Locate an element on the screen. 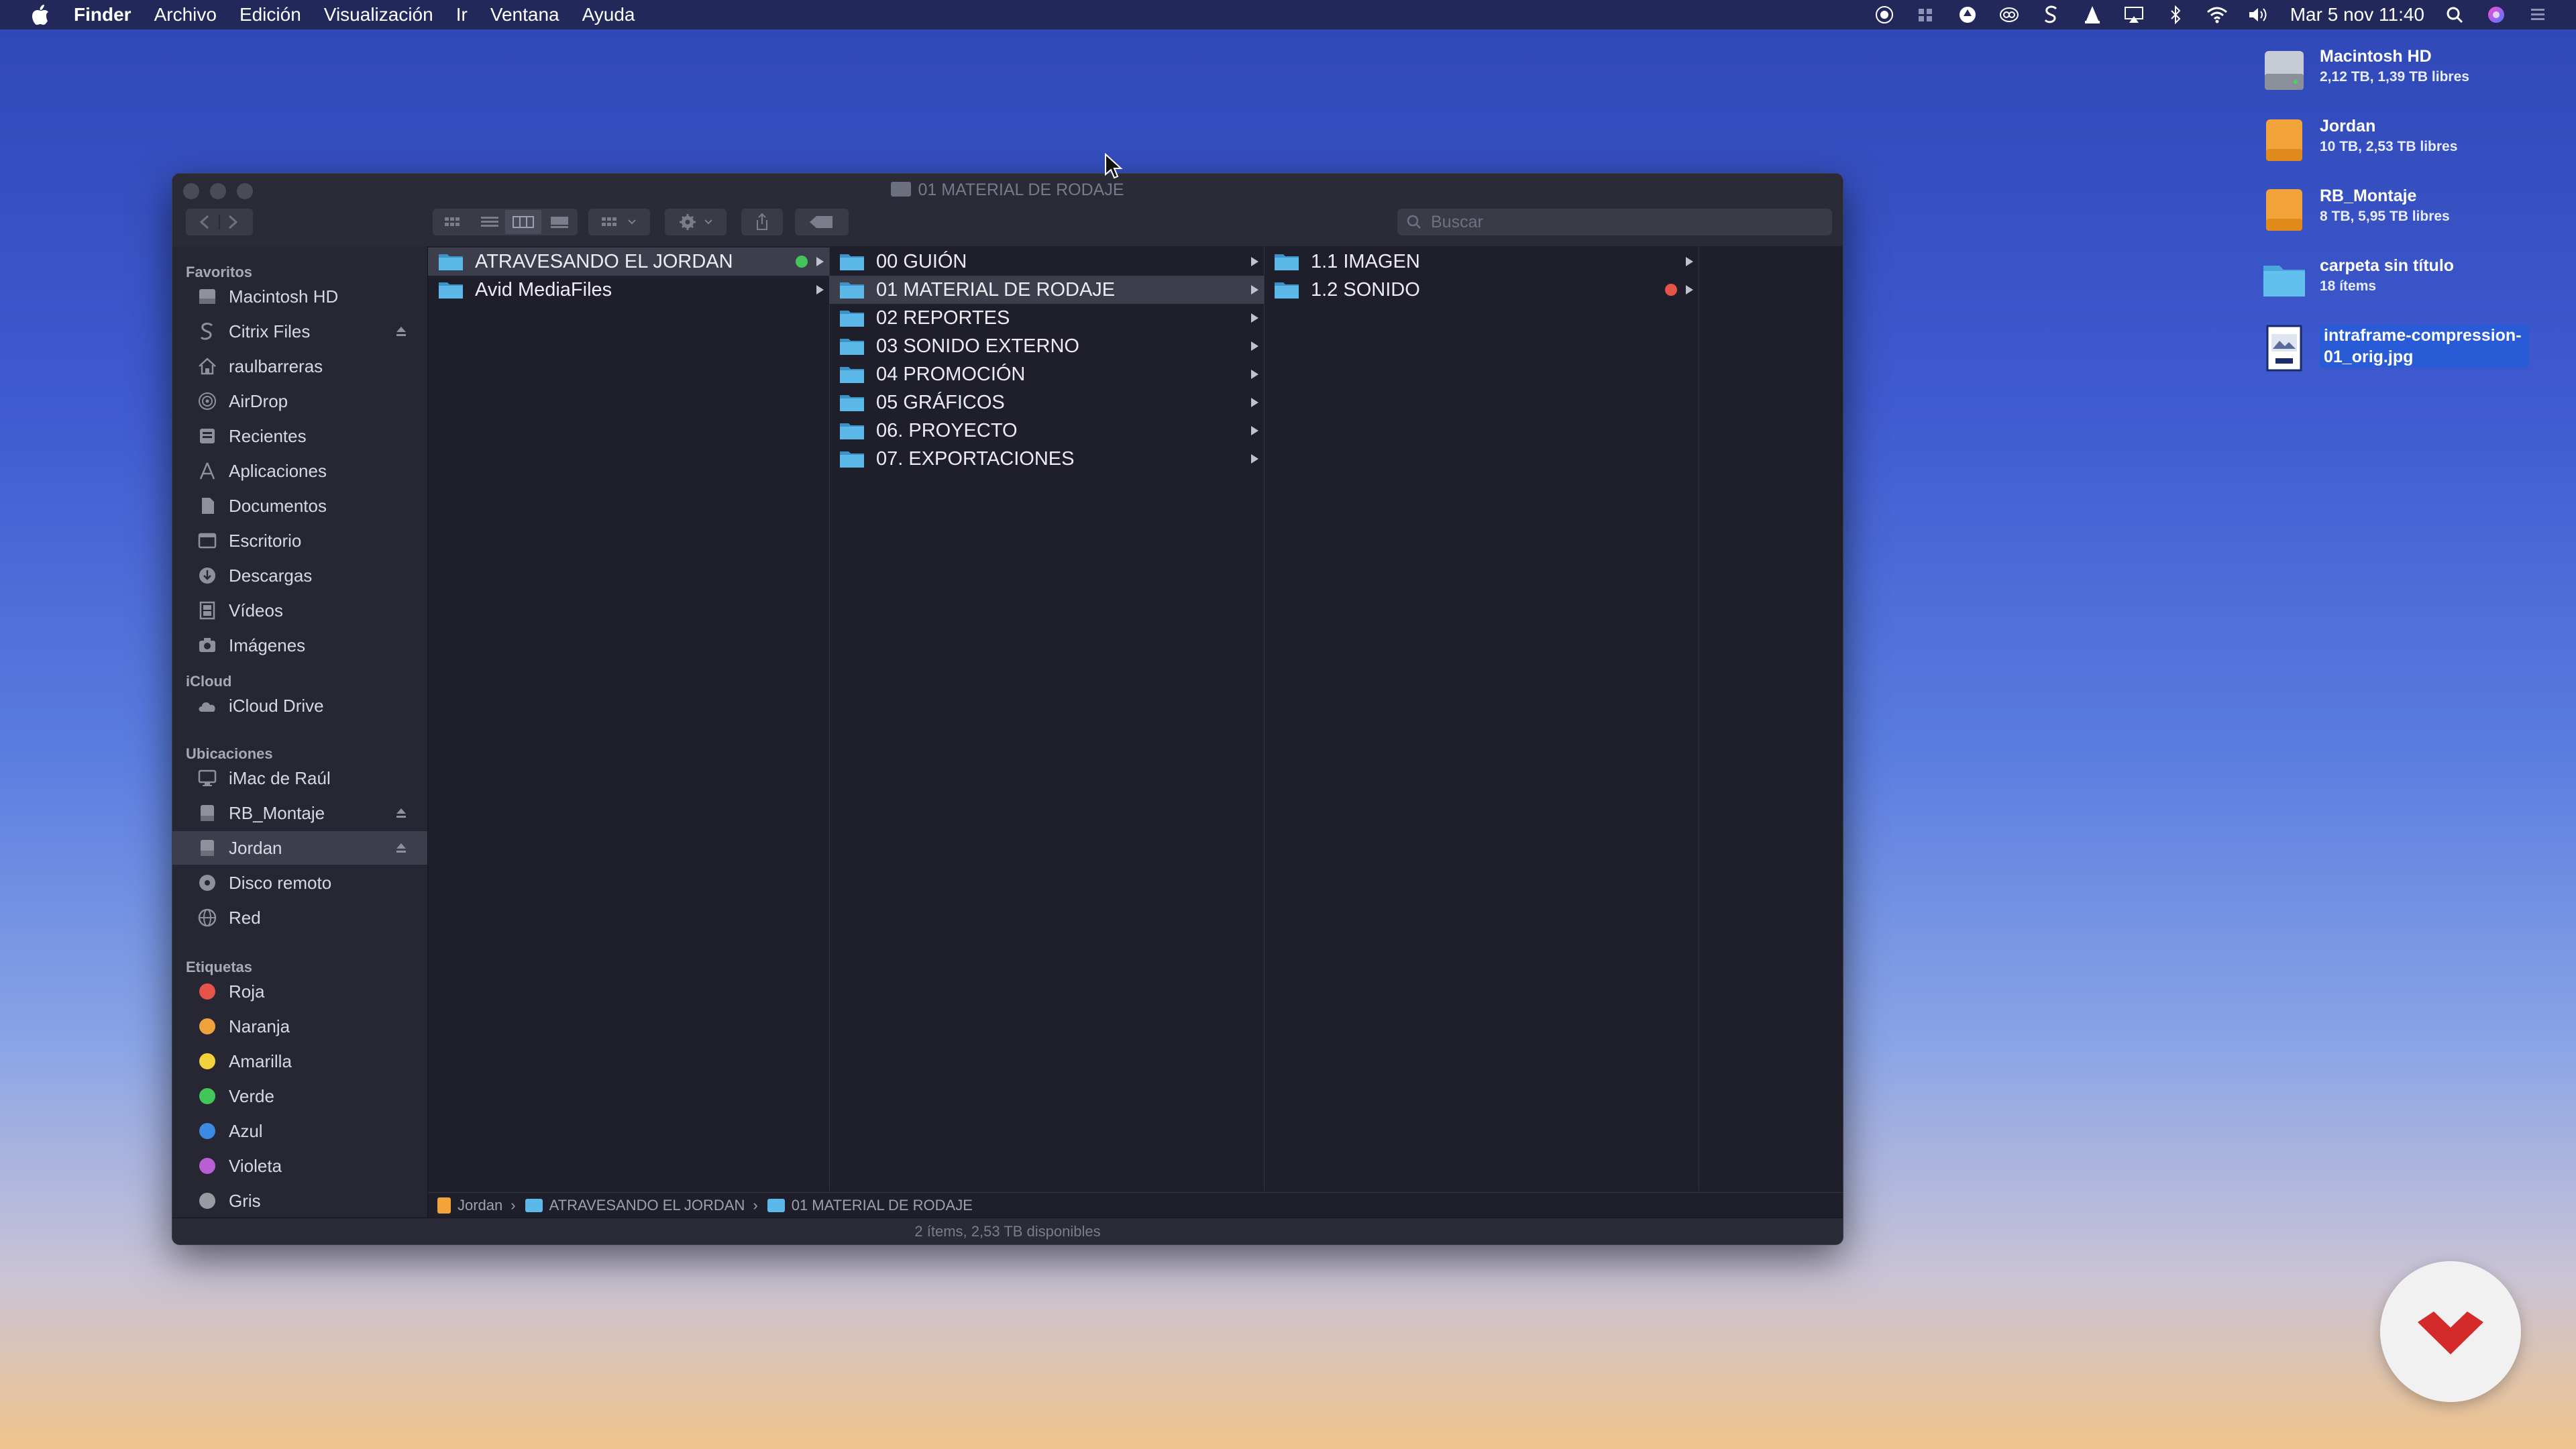 This screenshot has width=2576, height=1449. path-segment: 01 MATERIAL DE RODAJE is located at coordinates (870, 1205).